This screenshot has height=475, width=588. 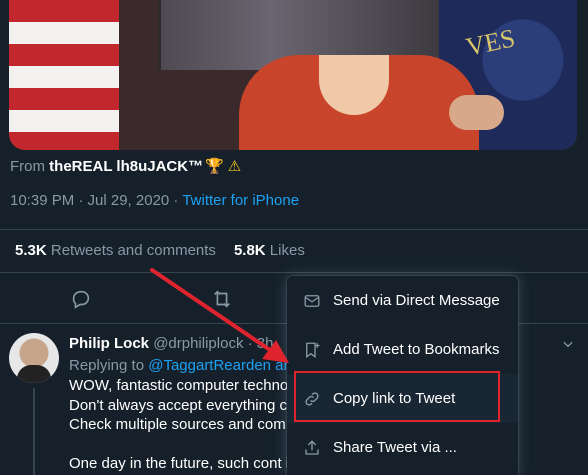 What do you see at coordinates (568, 344) in the screenshot?
I see `chevron-down-icon` at bounding box center [568, 344].